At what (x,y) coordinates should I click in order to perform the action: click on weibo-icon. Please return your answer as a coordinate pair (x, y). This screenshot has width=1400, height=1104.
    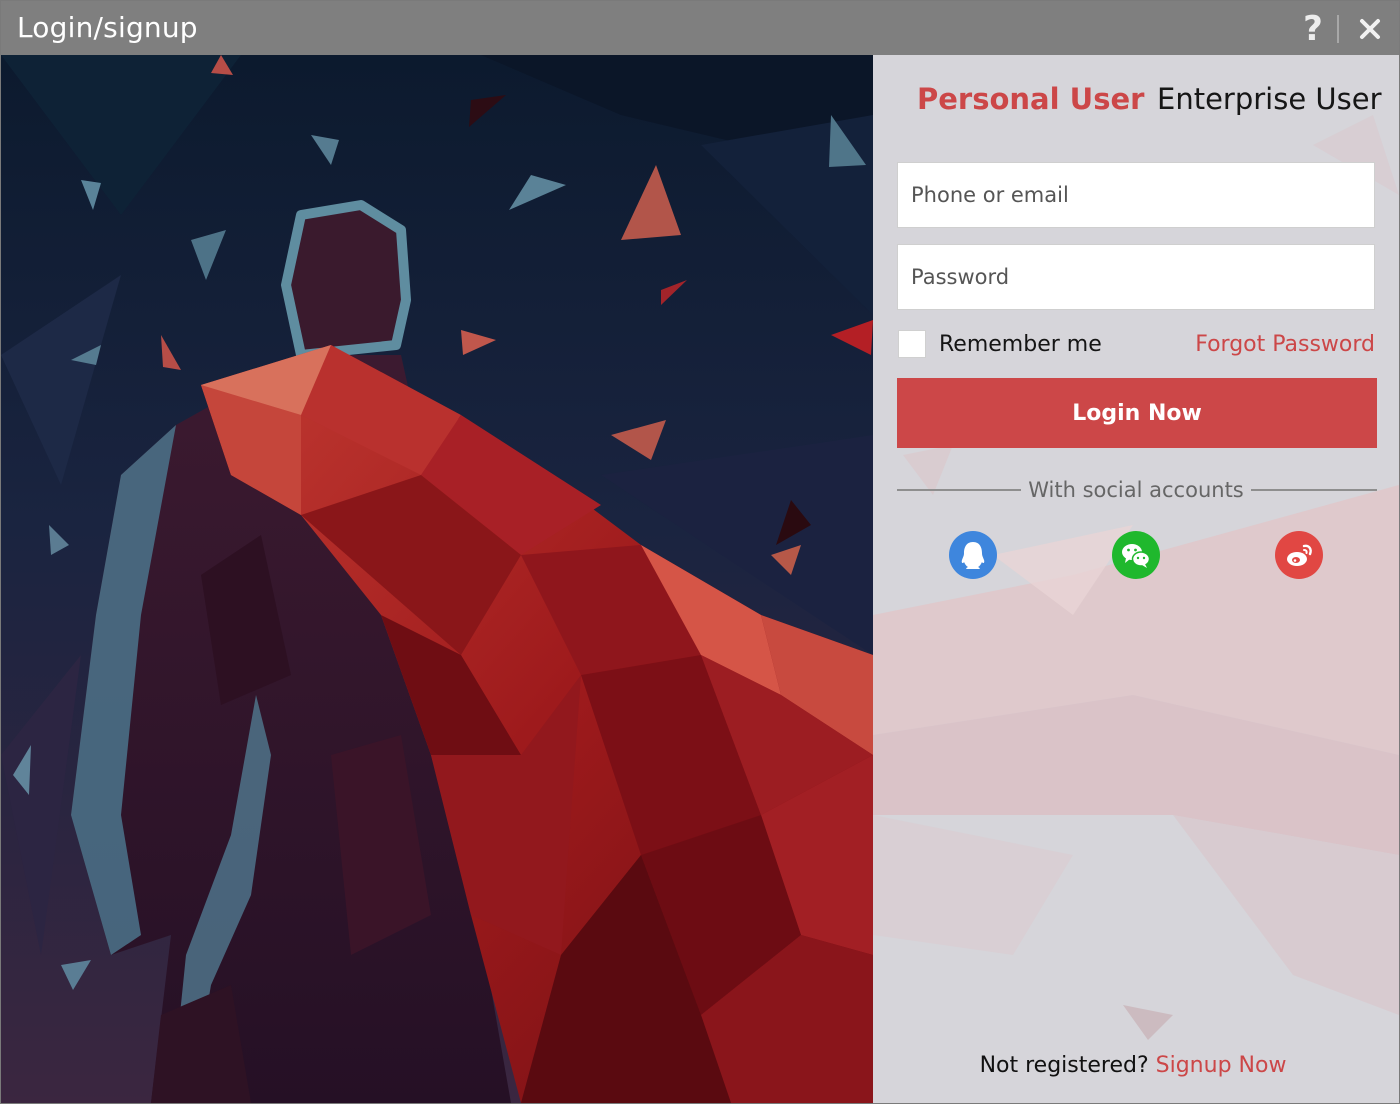
    Looking at the image, I should click on (1299, 555).